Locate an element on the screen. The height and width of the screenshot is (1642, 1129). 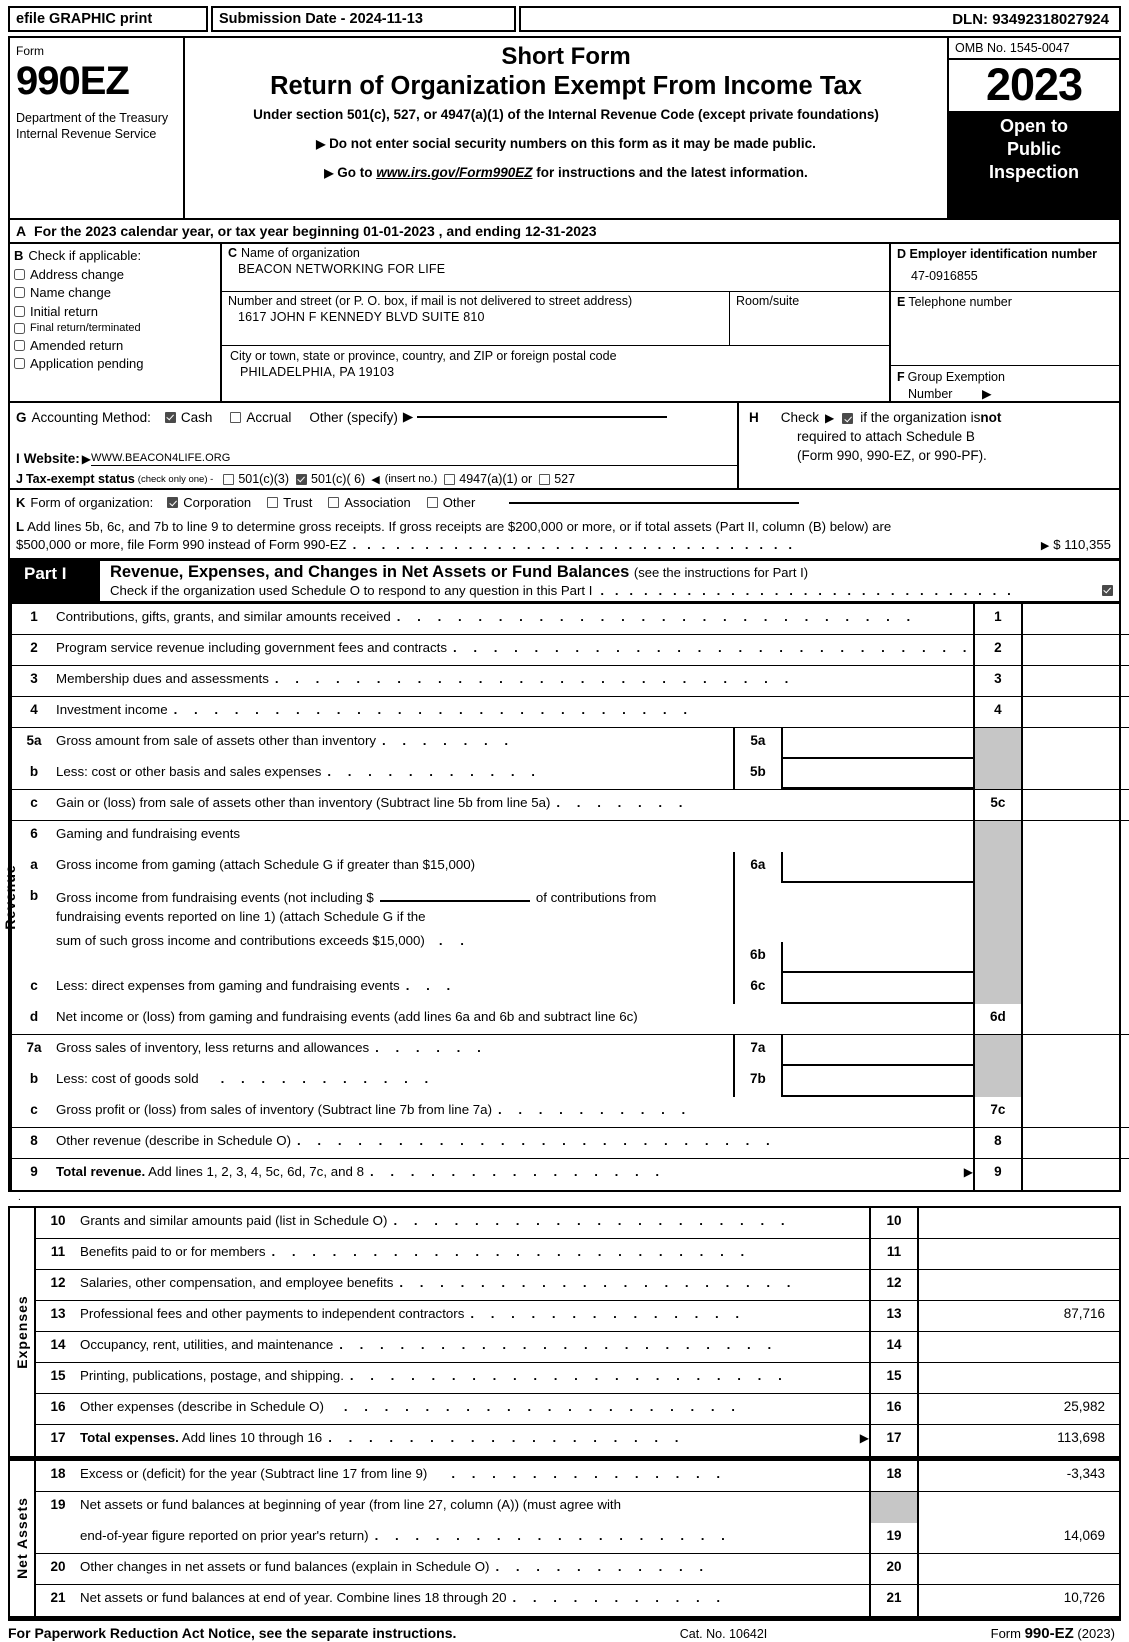
section-c-label: C is located at coordinates (233, 253).